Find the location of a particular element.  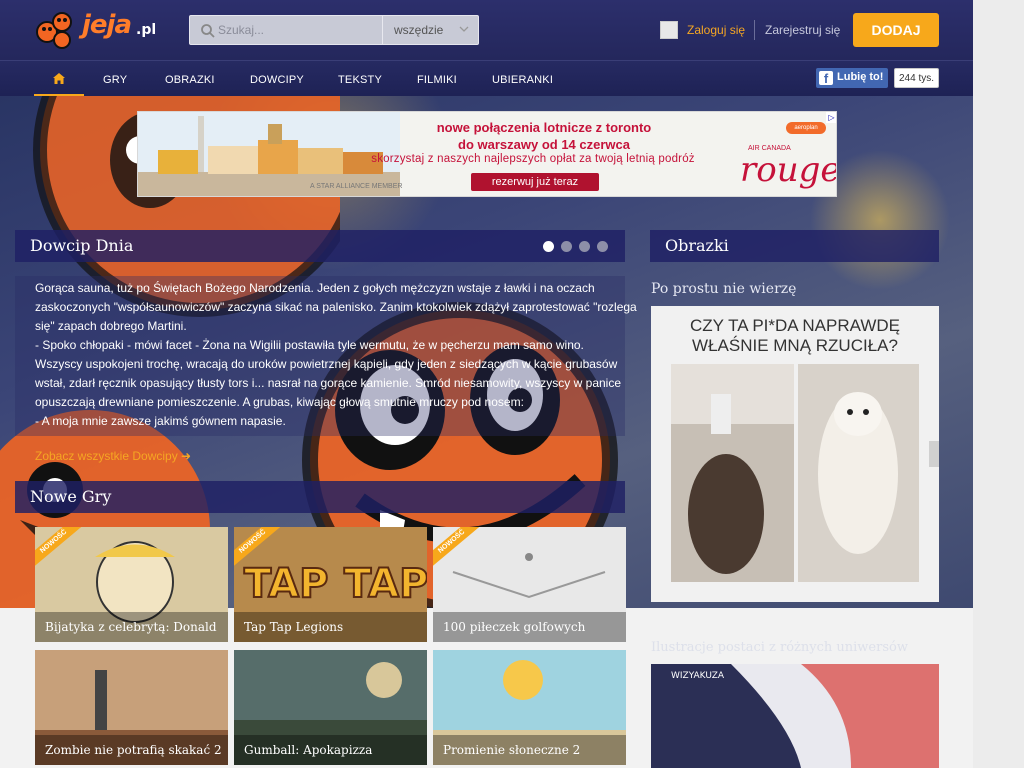

facebook-icon: f is located at coordinates (826, 78).